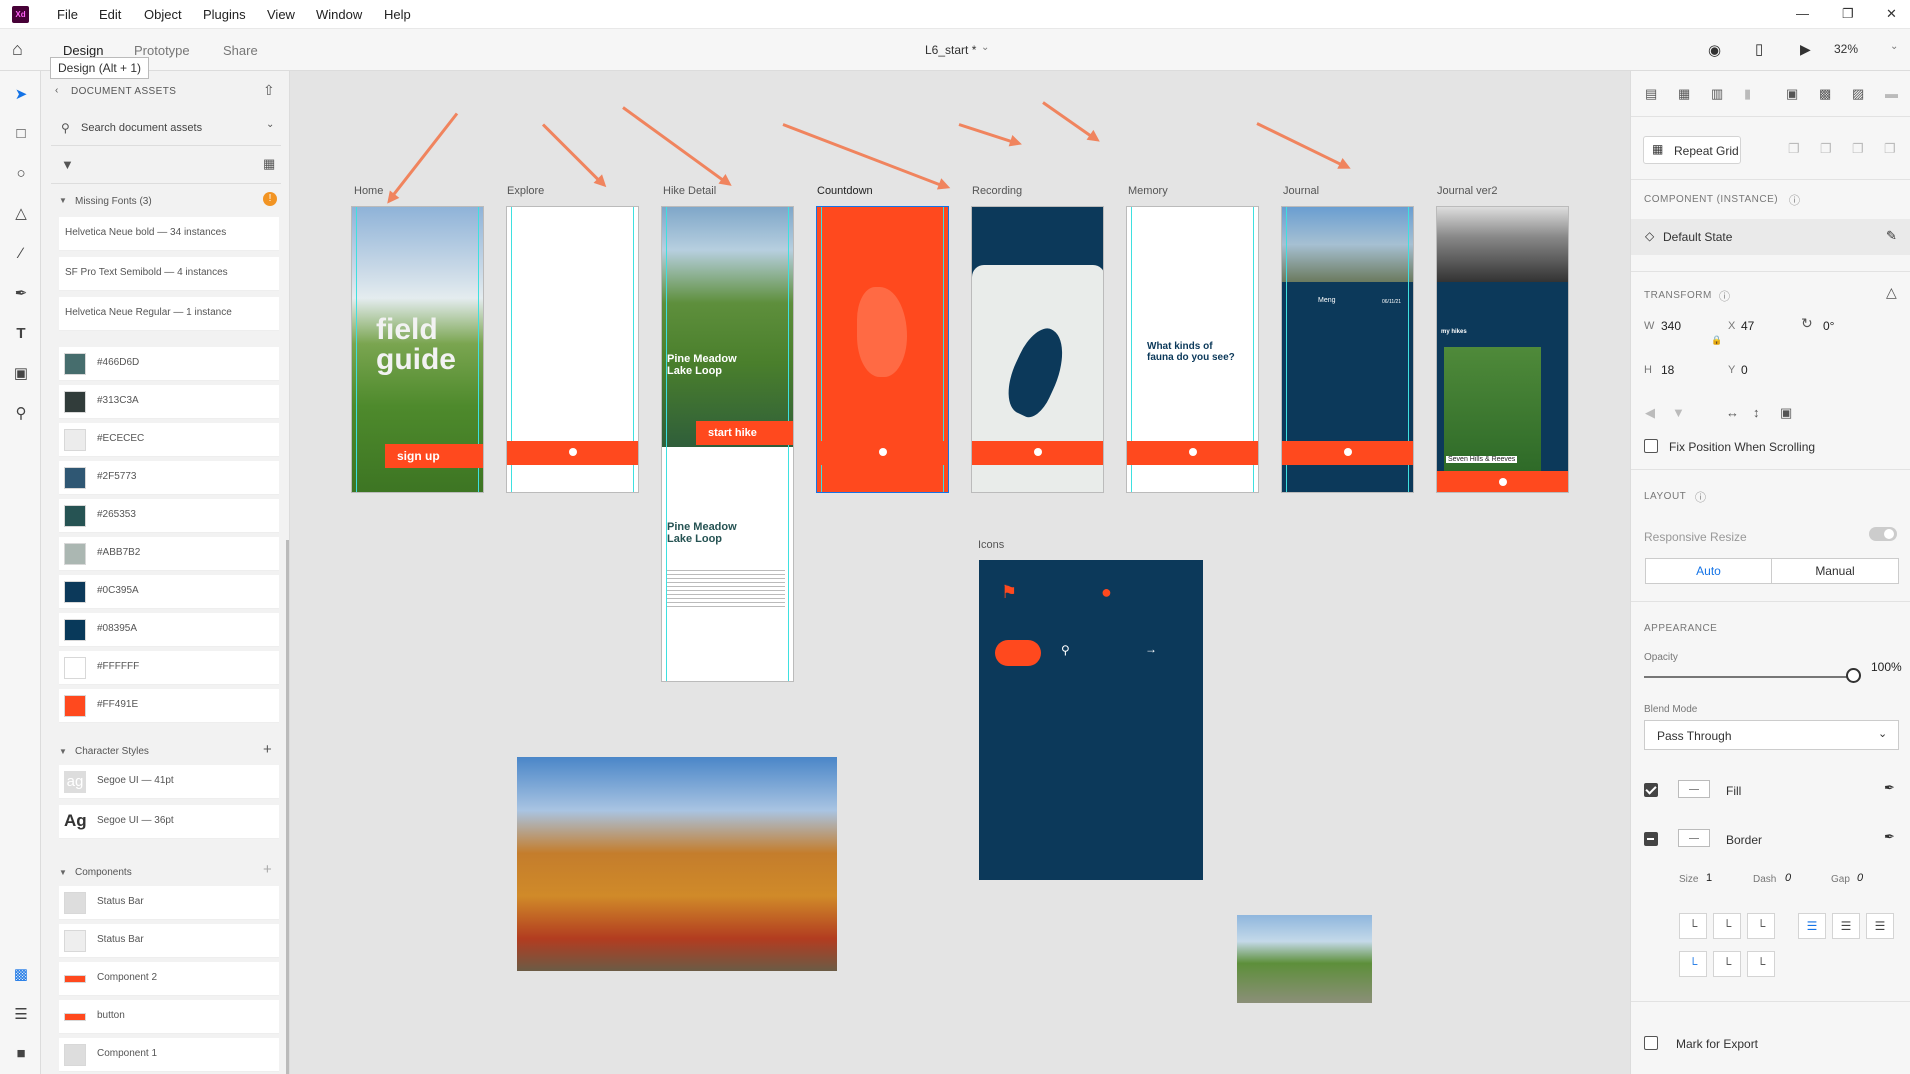  What do you see at coordinates (845, 191) in the screenshot?
I see `artboard-label: Countdown` at bounding box center [845, 191].